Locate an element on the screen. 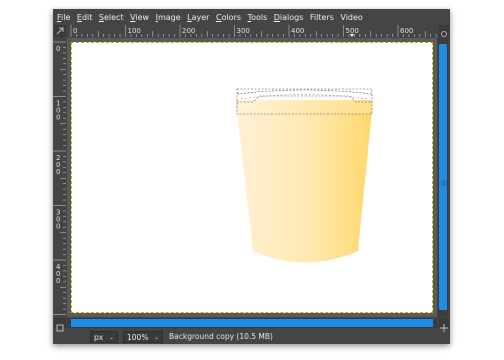 The width and height of the screenshot is (504, 360). zoom-selector: 100% ⌄ is located at coordinates (143, 337).